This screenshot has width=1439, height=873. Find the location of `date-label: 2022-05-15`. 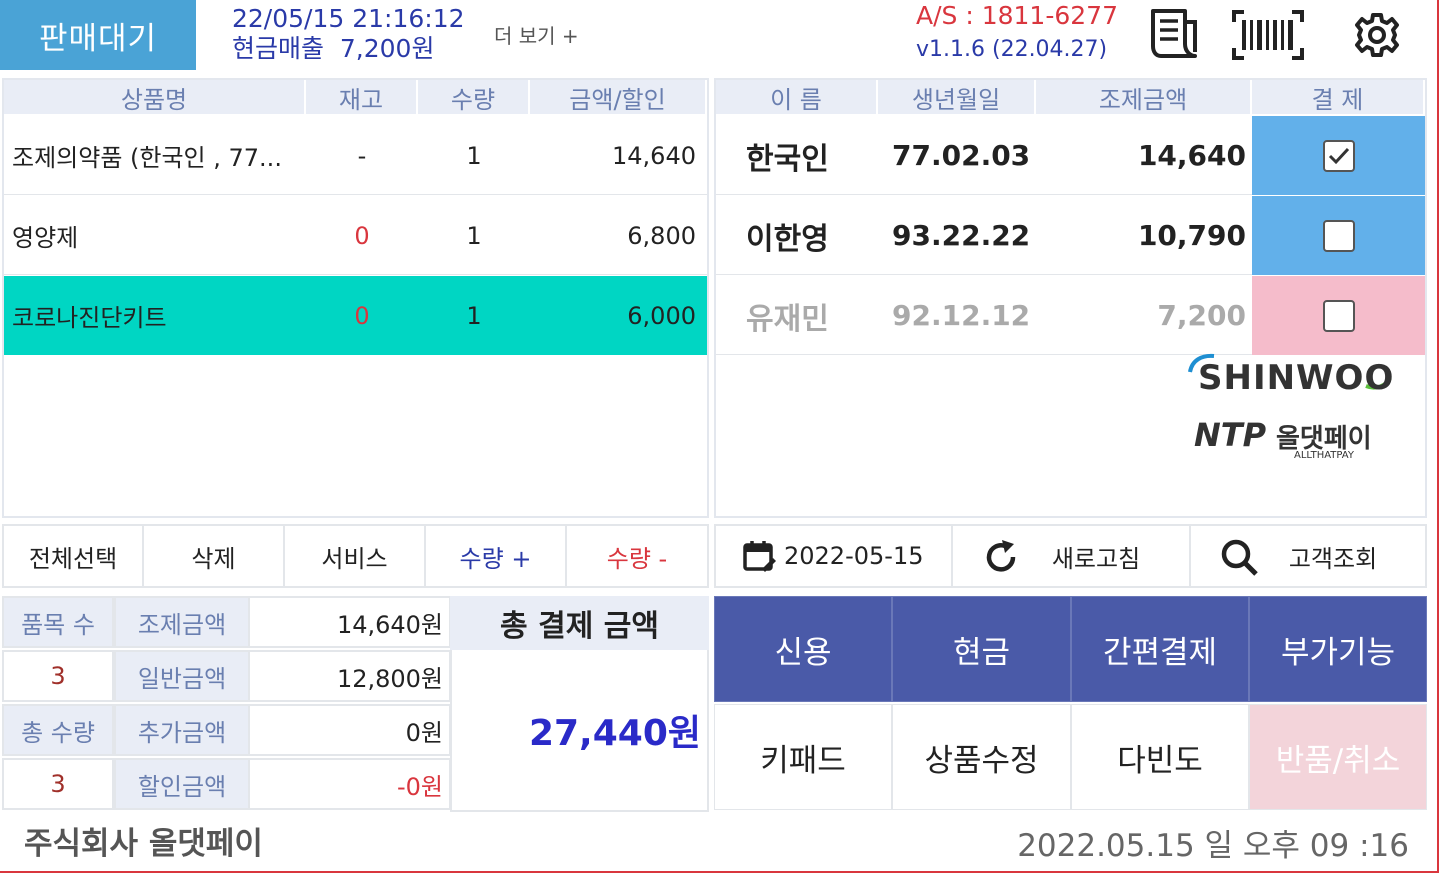

date-label: 2022-05-15 is located at coordinates (854, 556).